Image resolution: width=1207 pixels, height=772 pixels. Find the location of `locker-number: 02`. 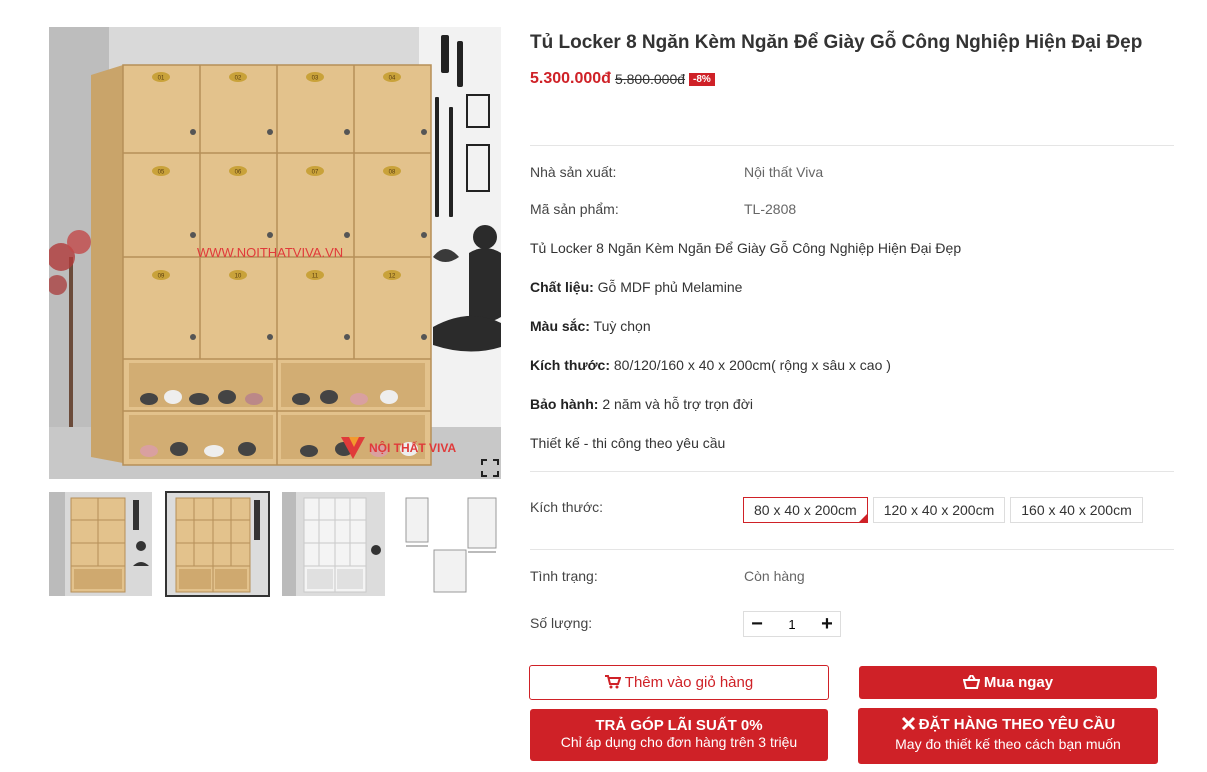

locker-number: 02 is located at coordinates (238, 79).